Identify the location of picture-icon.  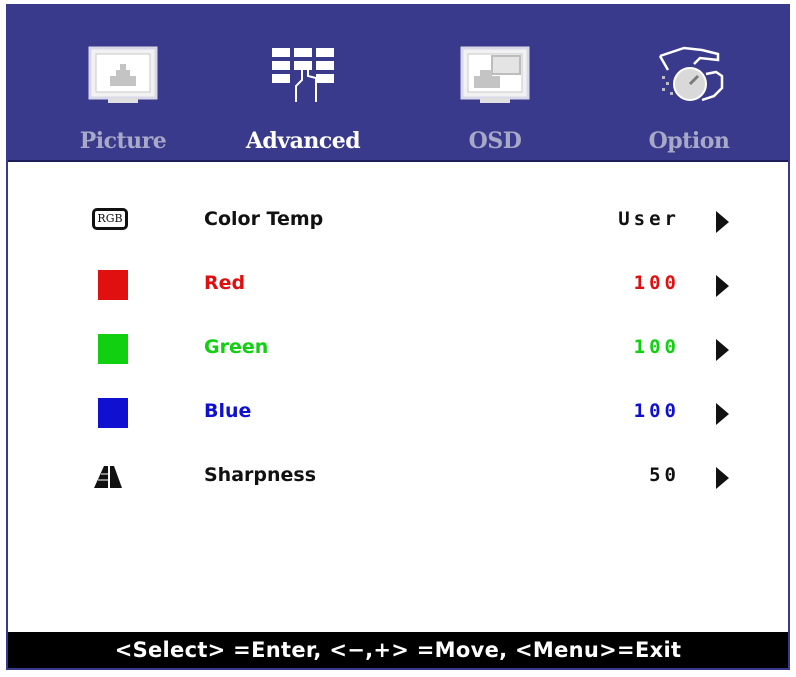
(123, 74).